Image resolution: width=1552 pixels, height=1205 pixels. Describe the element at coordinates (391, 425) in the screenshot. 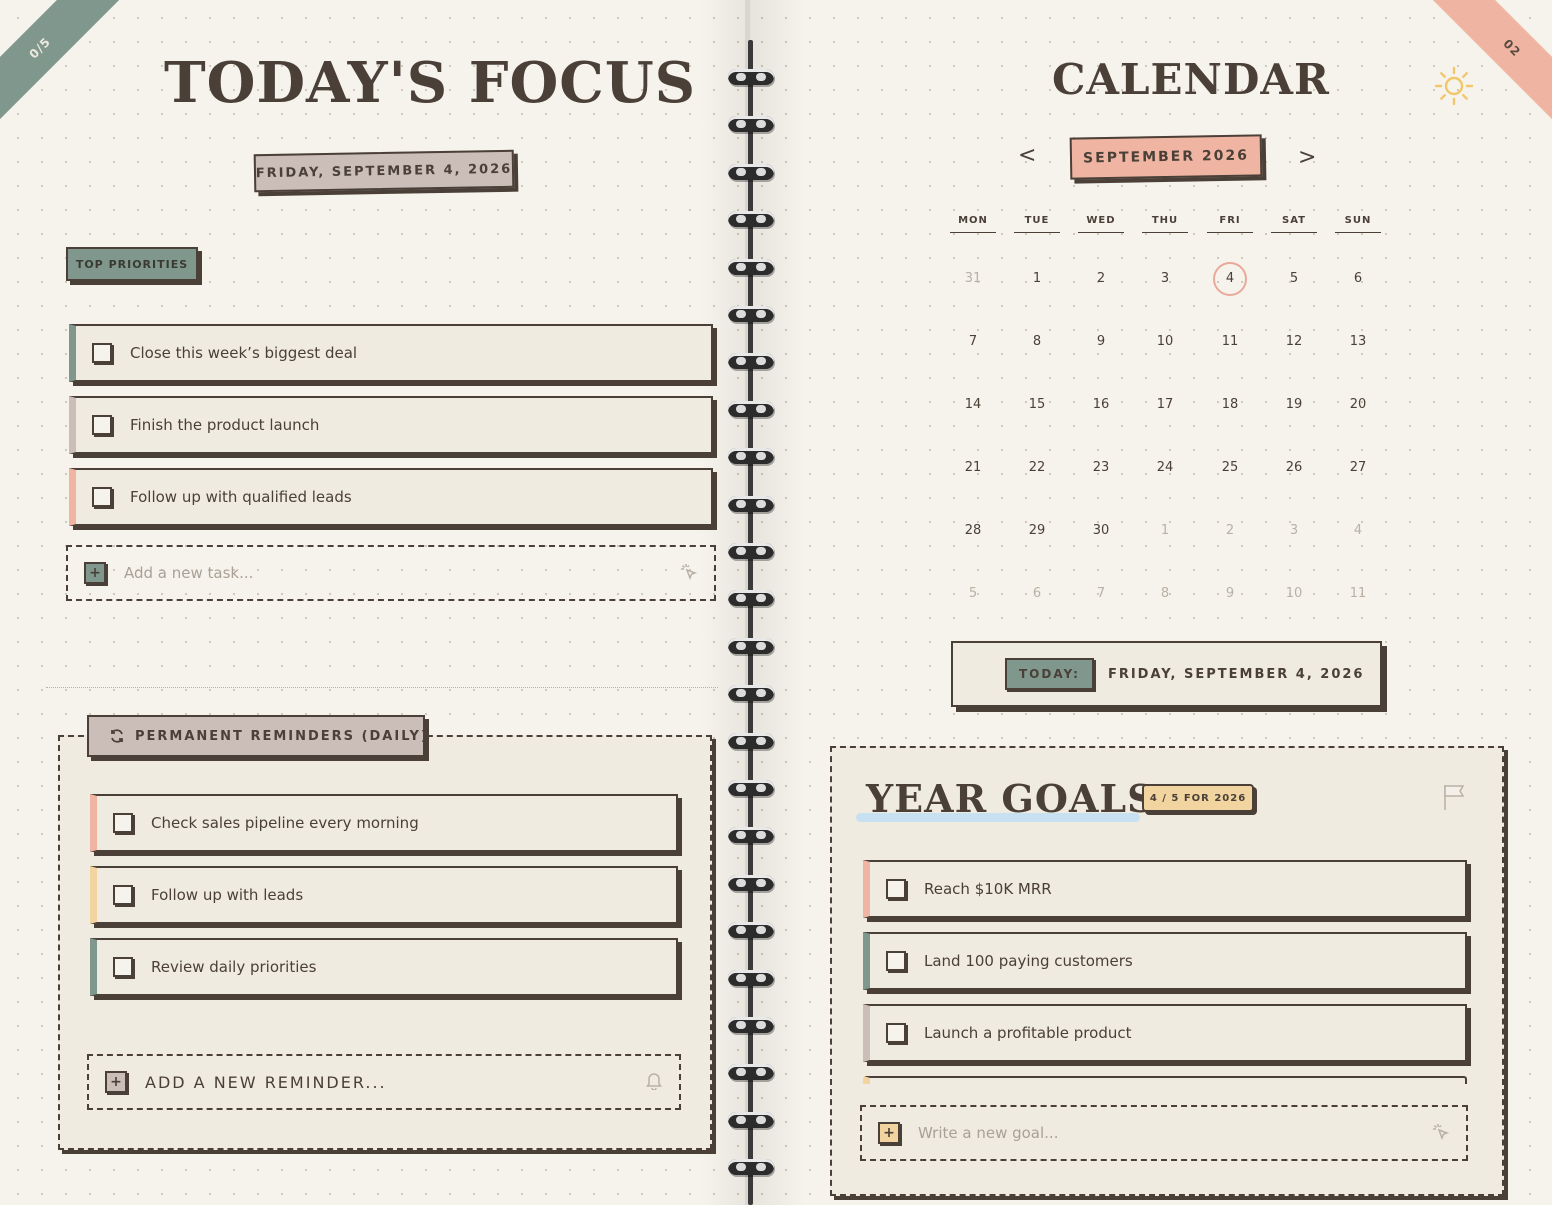

I see `priority-item: Finish the product launch` at that location.